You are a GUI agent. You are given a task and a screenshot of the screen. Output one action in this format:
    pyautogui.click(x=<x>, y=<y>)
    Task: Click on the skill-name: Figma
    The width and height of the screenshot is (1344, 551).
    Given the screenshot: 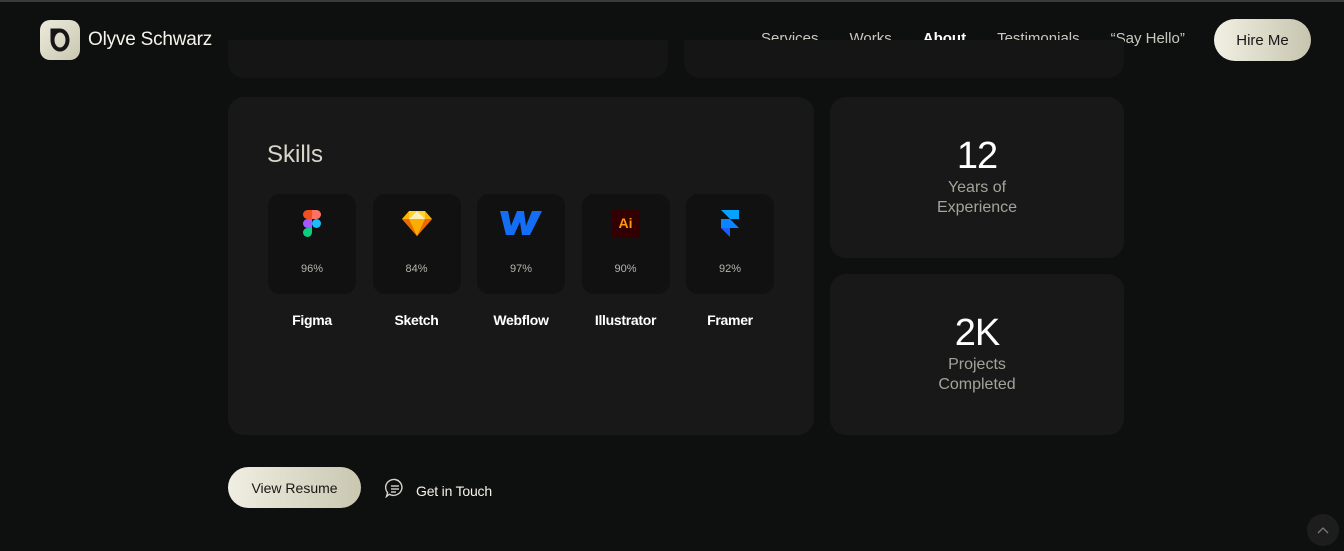 What is the action you would take?
    pyautogui.click(x=312, y=320)
    